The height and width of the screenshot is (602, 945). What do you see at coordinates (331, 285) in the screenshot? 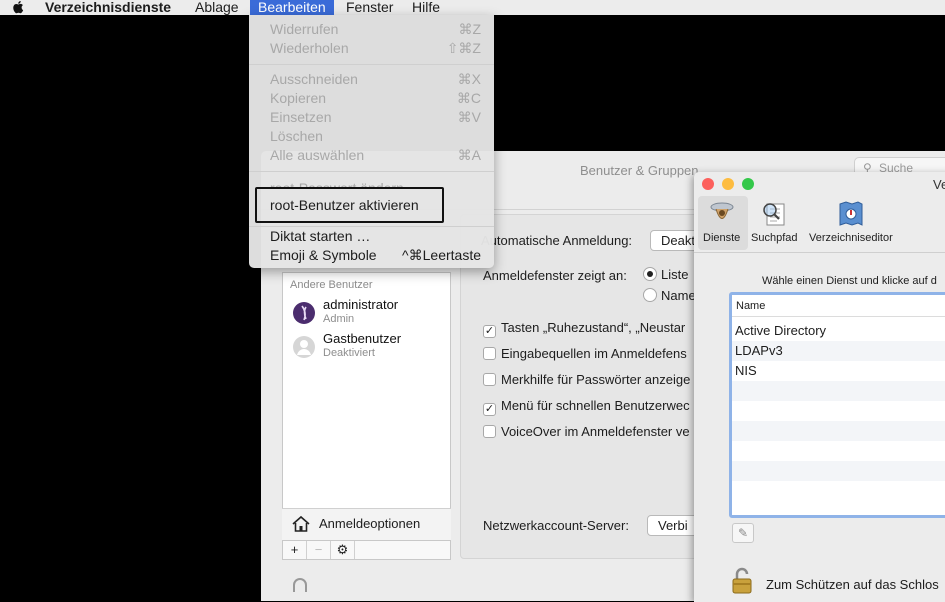
I see `other-users-label: Andere Benutzer` at bounding box center [331, 285].